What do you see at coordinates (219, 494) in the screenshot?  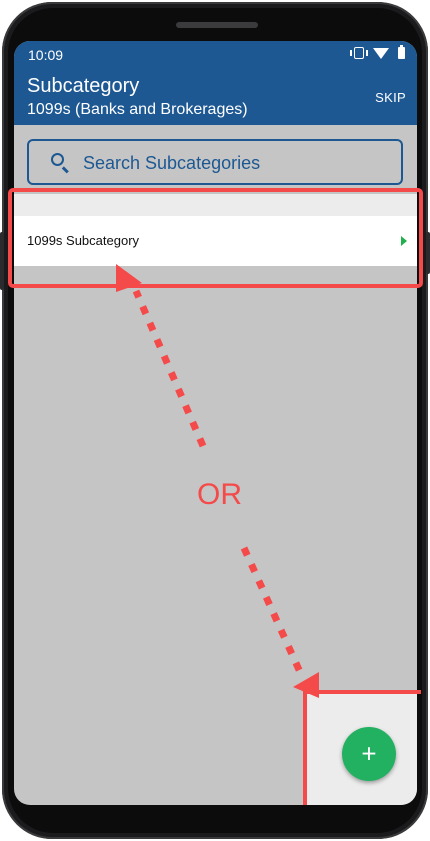 I see `or-label: OR` at bounding box center [219, 494].